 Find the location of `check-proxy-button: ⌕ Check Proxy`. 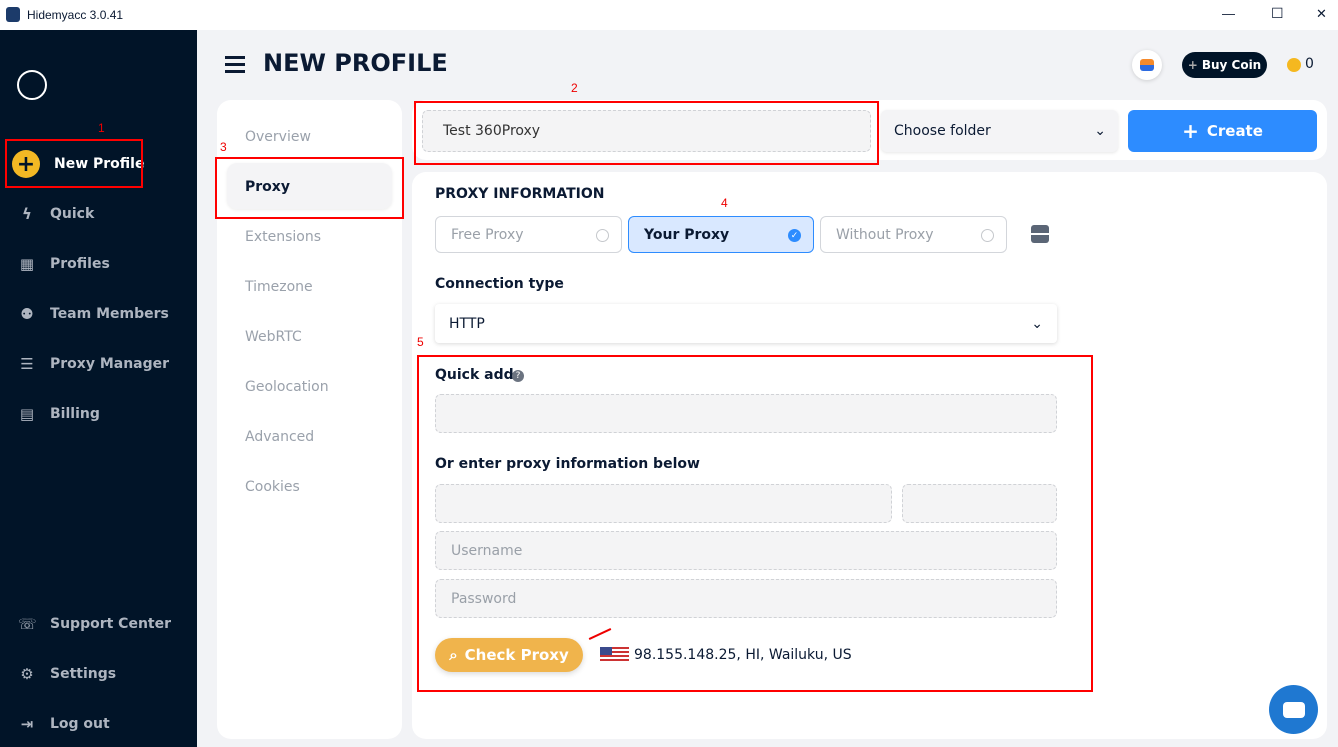

check-proxy-button: ⌕ Check Proxy is located at coordinates (509, 655).